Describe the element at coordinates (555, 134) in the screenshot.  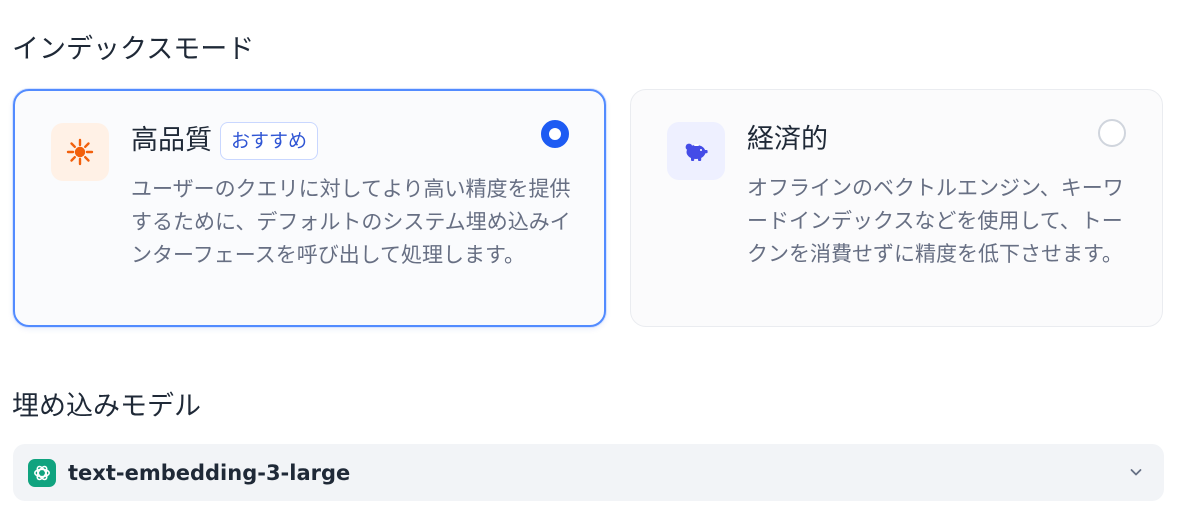
I see `high-quality-radio` at that location.